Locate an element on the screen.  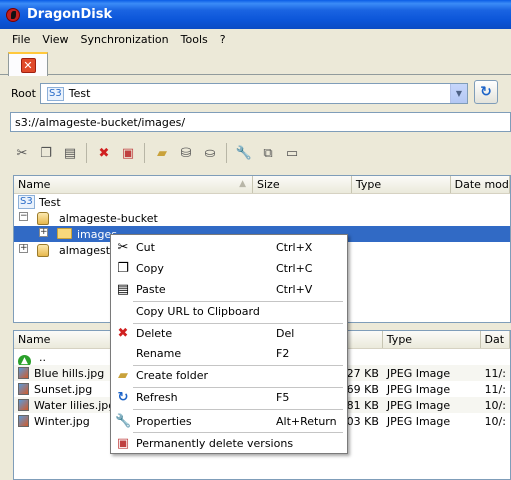
scissors-icon: ✂ is located at coordinates (22, 153).